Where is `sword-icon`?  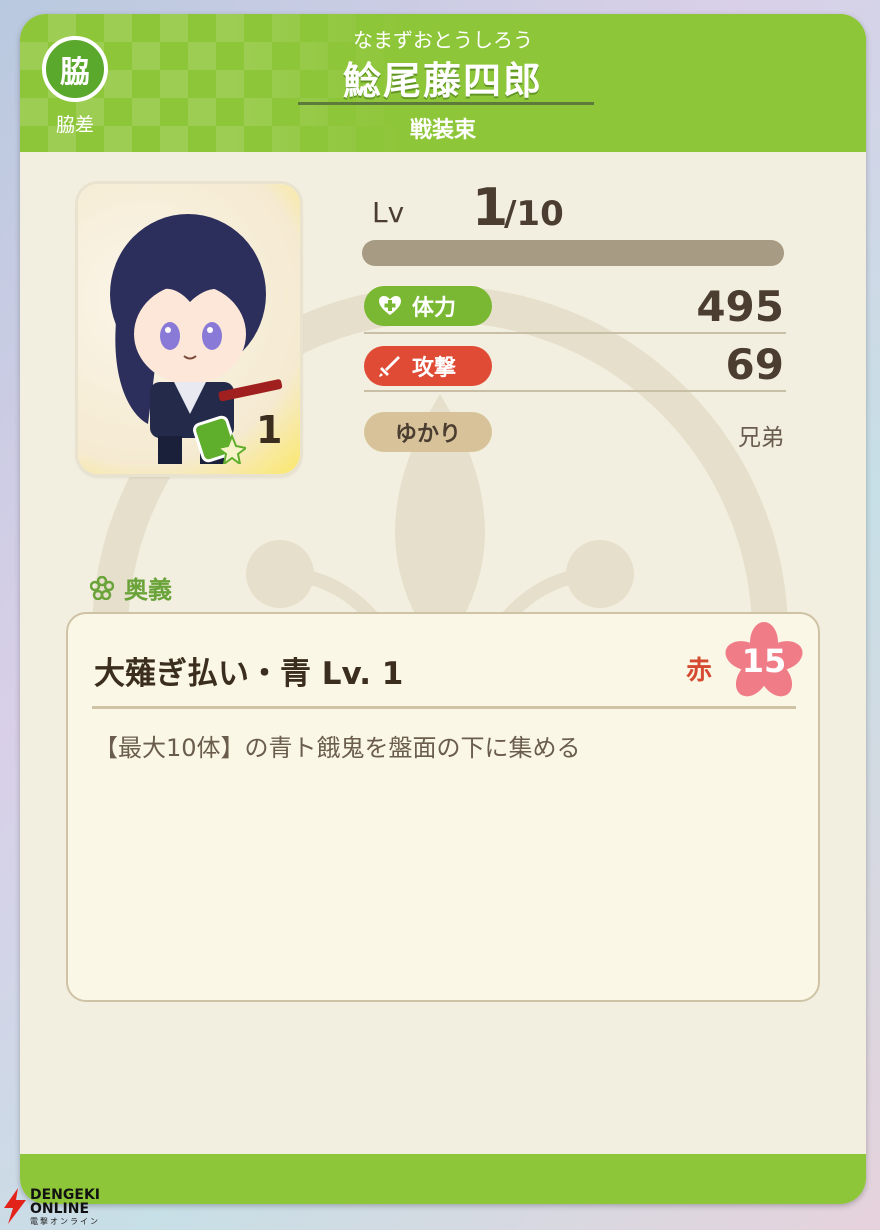
sword-icon is located at coordinates (389, 366).